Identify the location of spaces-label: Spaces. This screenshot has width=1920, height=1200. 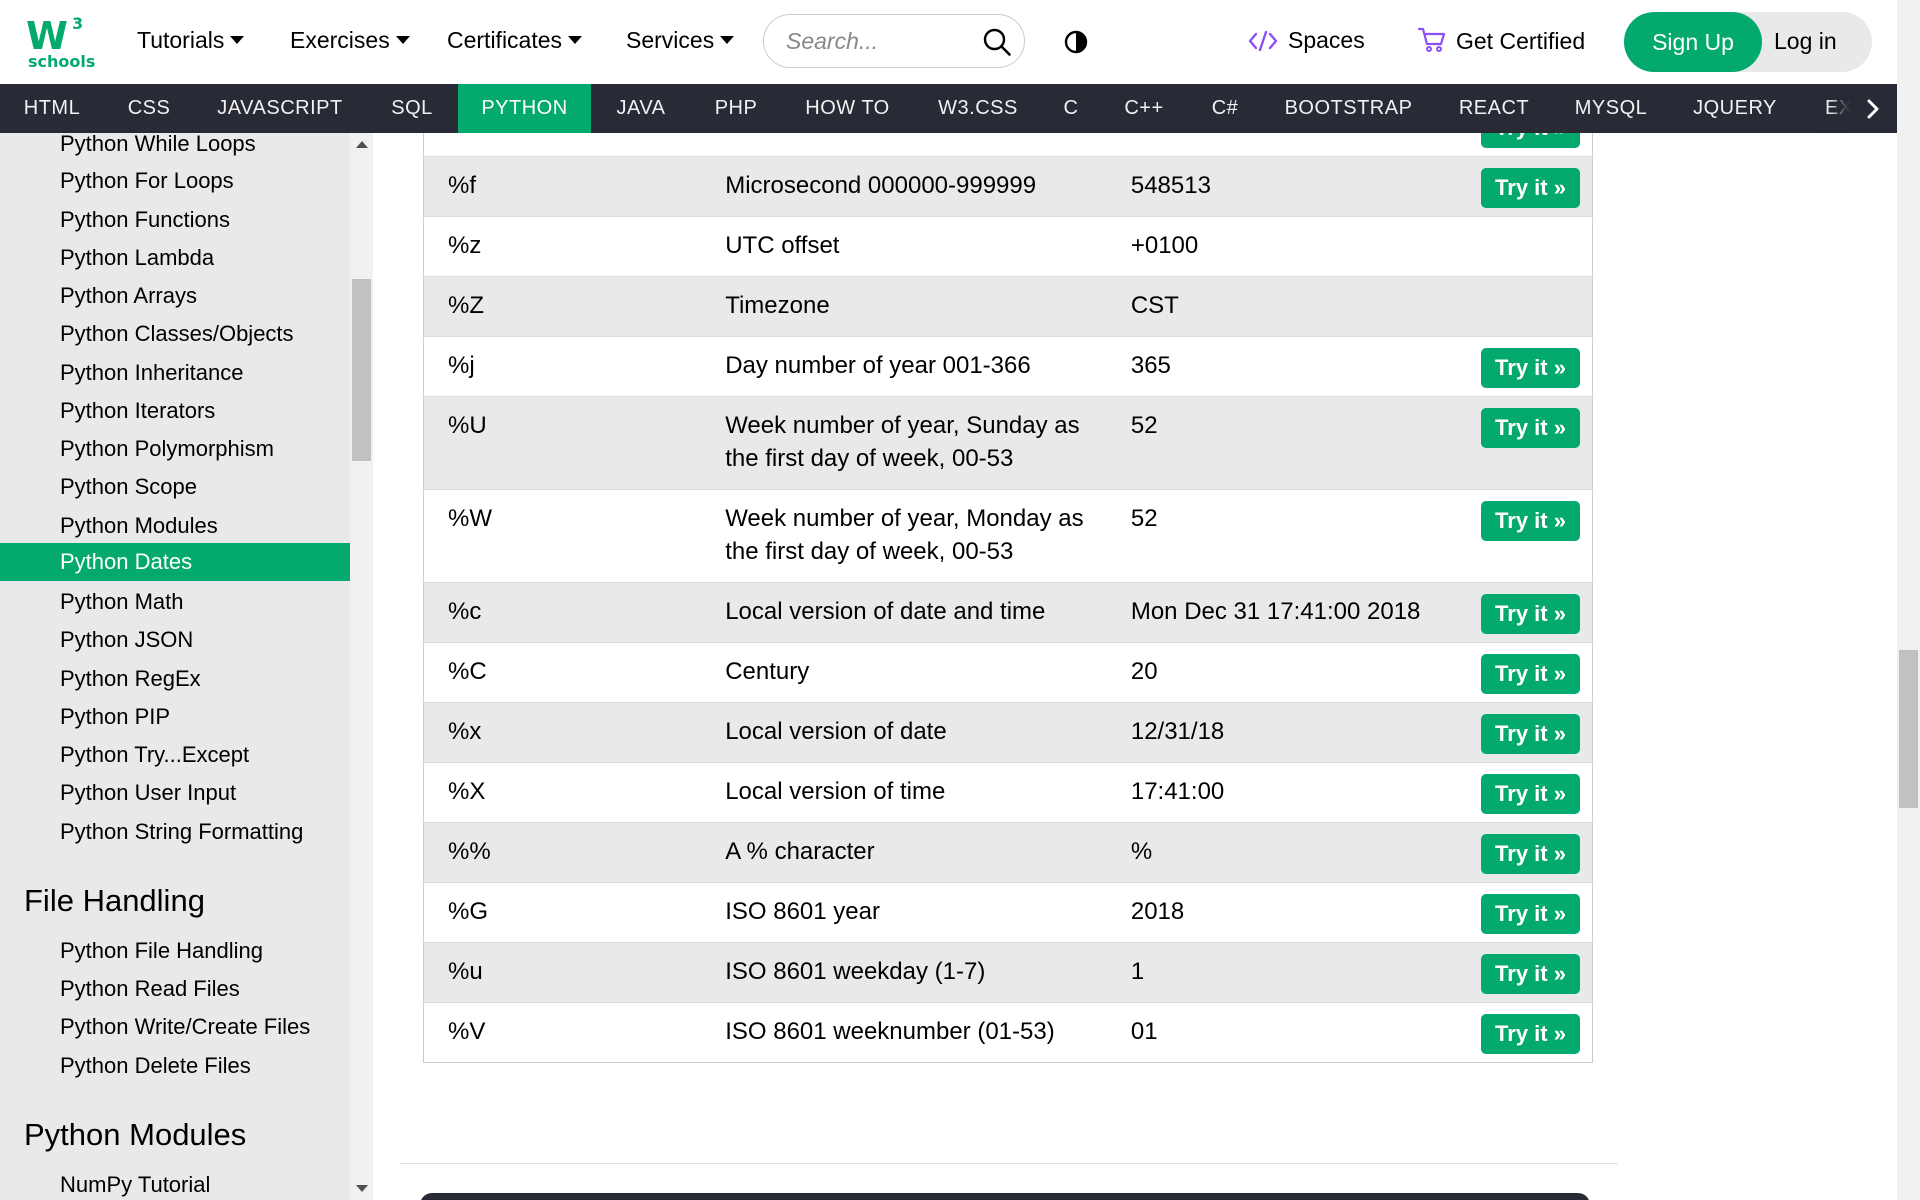
(1326, 40).